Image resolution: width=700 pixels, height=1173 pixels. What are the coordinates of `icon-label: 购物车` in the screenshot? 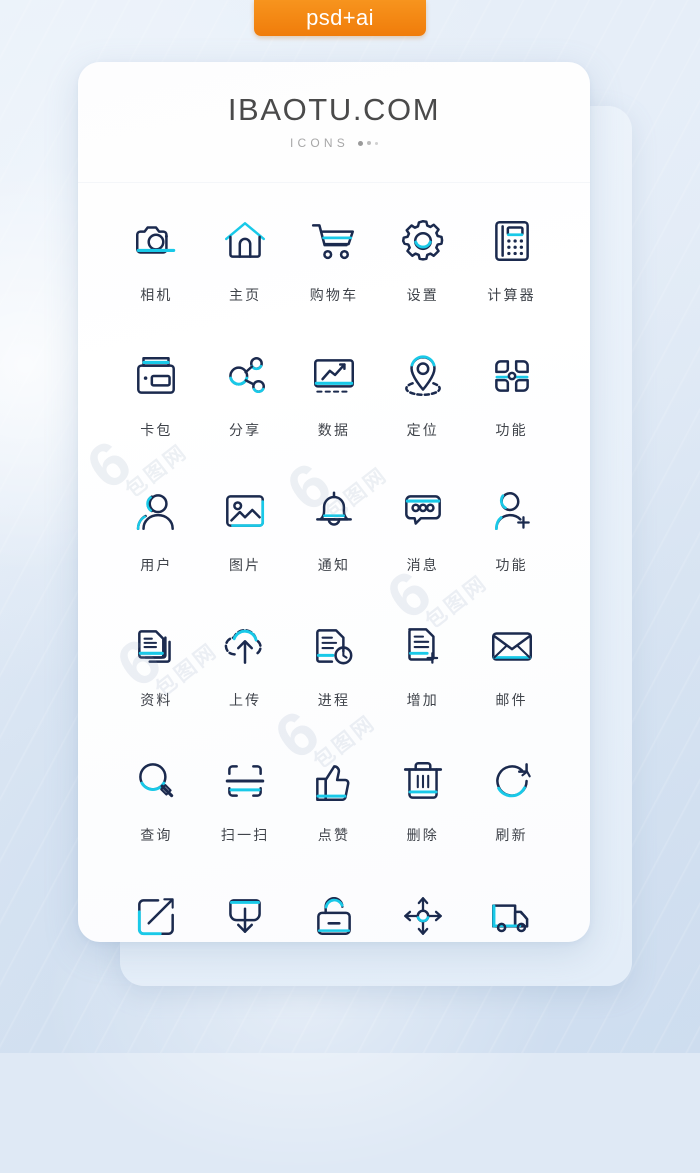 It's located at (334, 296).